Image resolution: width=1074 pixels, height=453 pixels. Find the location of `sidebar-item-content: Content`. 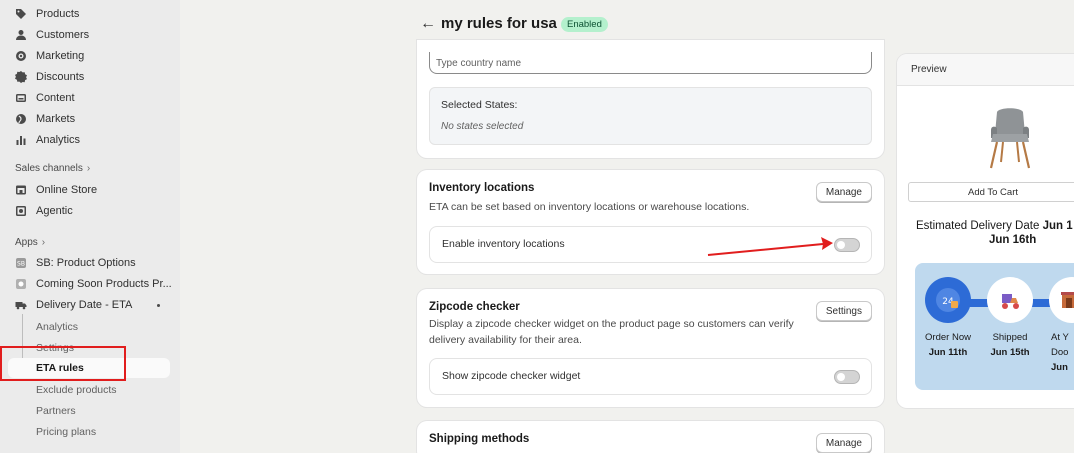

sidebar-item-content: Content is located at coordinates (44, 98).